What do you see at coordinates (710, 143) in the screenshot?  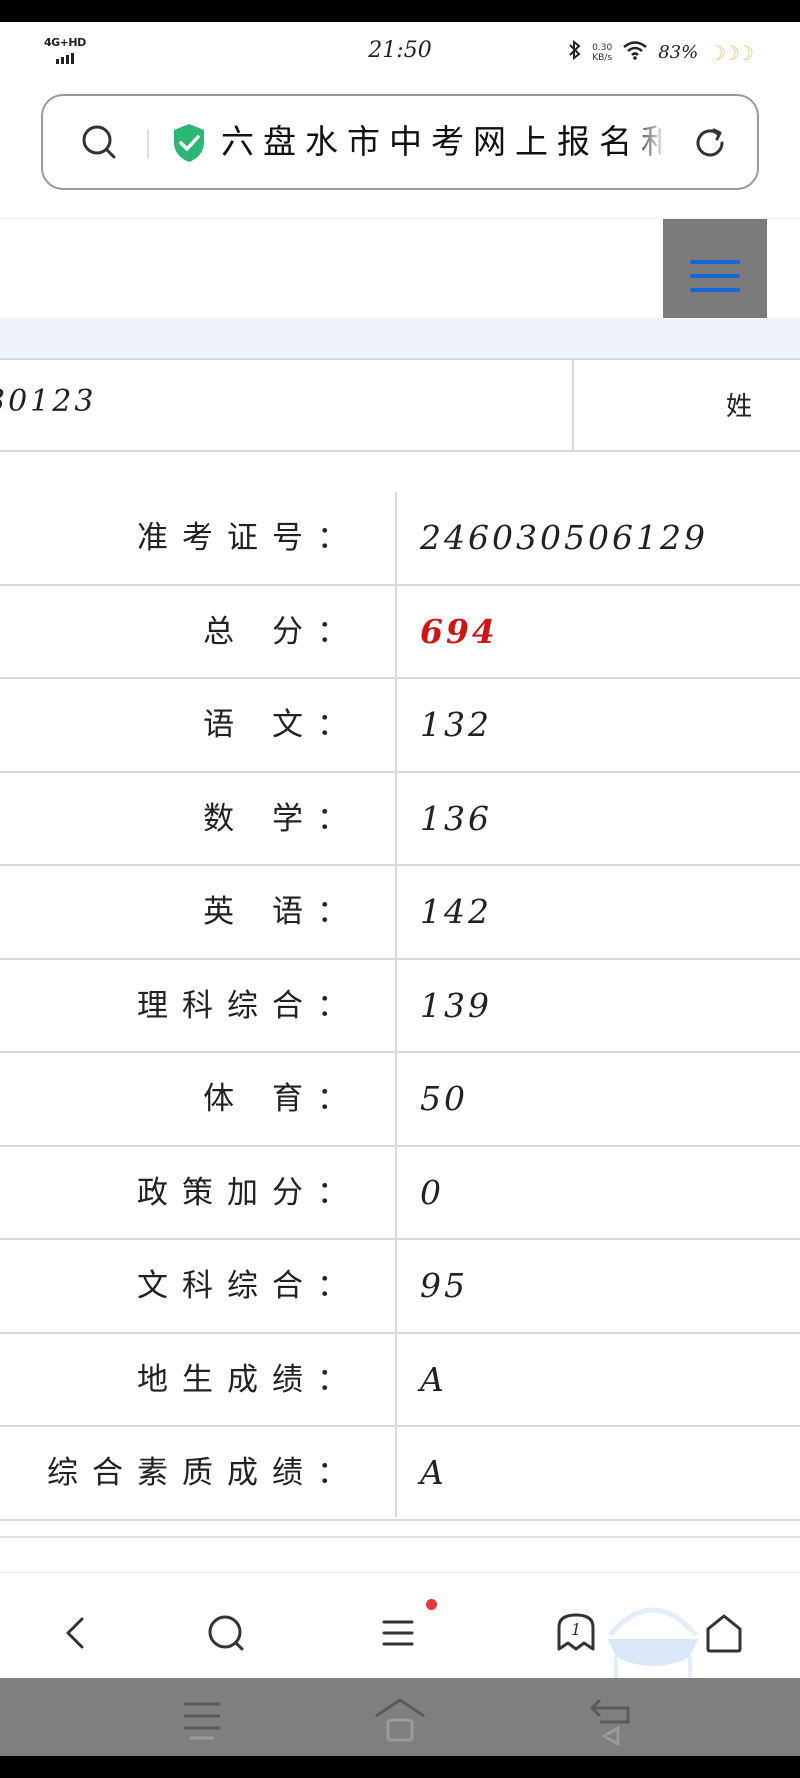 I see `reload-icon` at bounding box center [710, 143].